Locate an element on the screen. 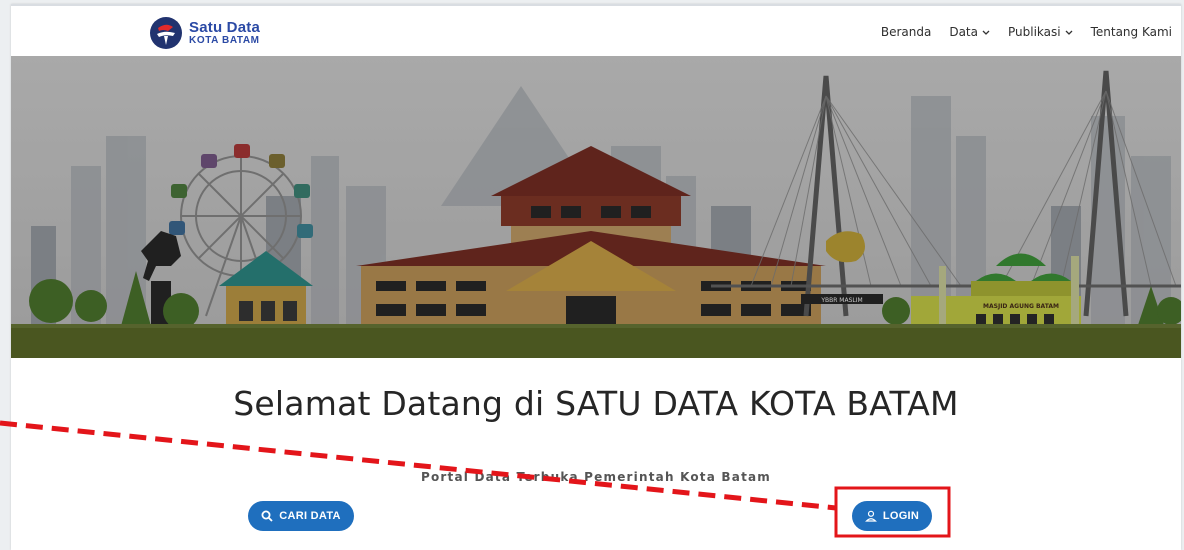 The width and height of the screenshot is (1184, 550). nav-item-tentang-kami: Tentang Kami is located at coordinates (1131, 32).